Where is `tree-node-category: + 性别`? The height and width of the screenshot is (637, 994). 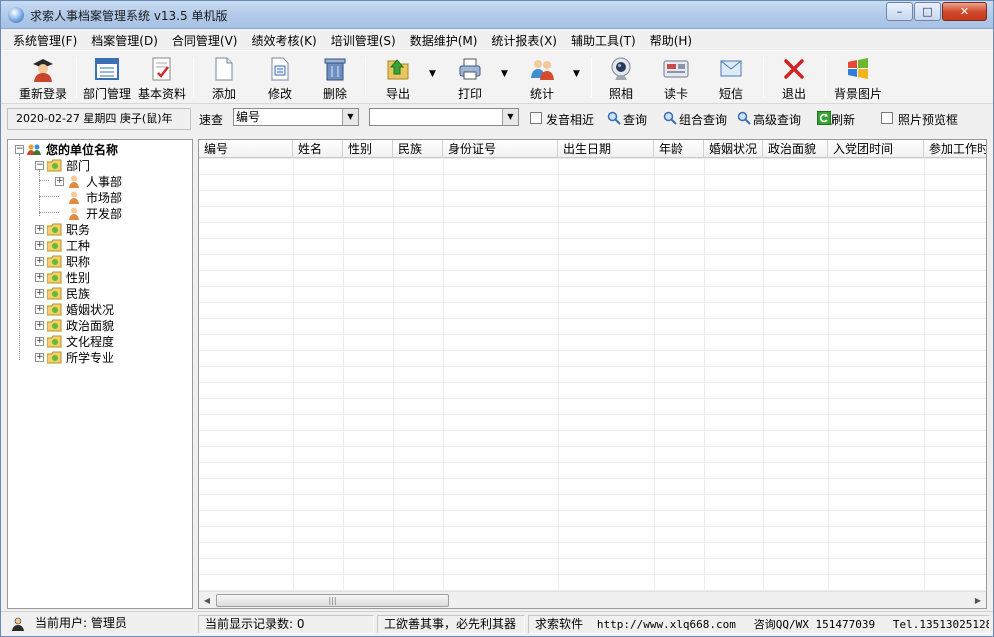 tree-node-category: + 性别 is located at coordinates (62, 277).